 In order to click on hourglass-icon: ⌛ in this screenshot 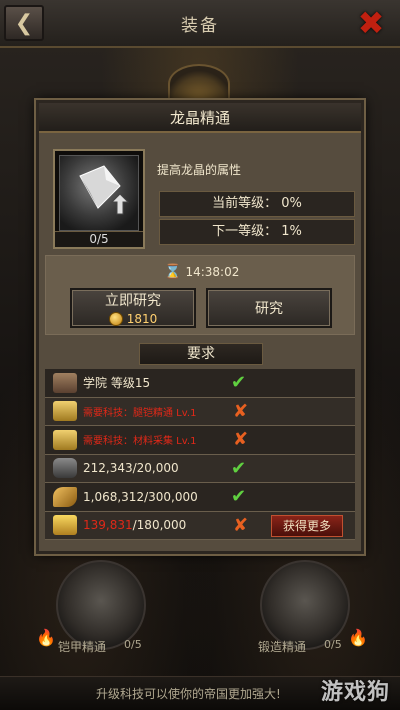, I will do `click(173, 272)`.